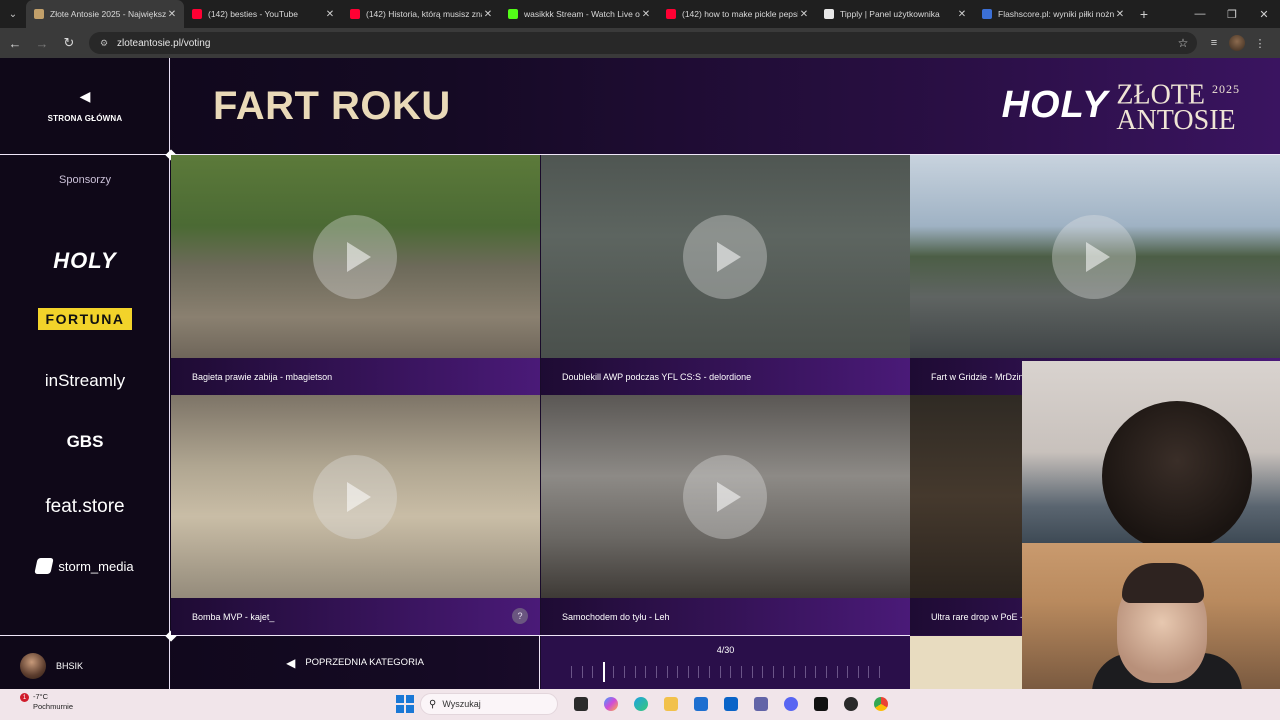 Image resolution: width=1280 pixels, height=720 pixels. Describe the element at coordinates (581, 704) in the screenshot. I see `task-view-icon` at that location.